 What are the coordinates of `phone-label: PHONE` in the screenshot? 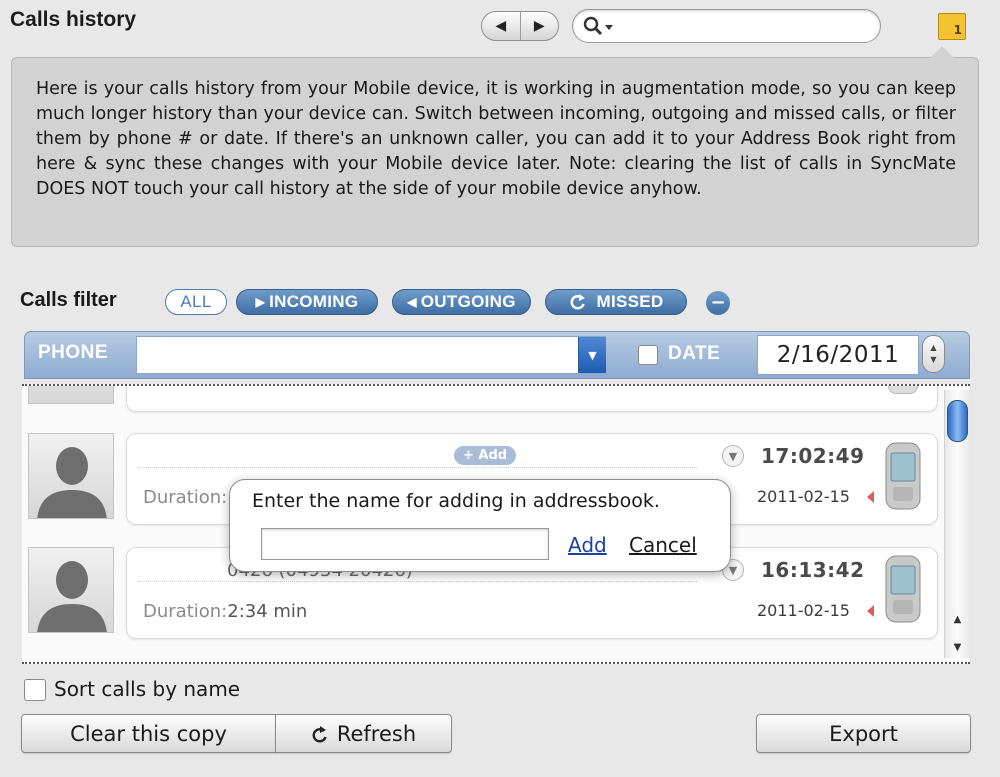 It's located at (73, 352).